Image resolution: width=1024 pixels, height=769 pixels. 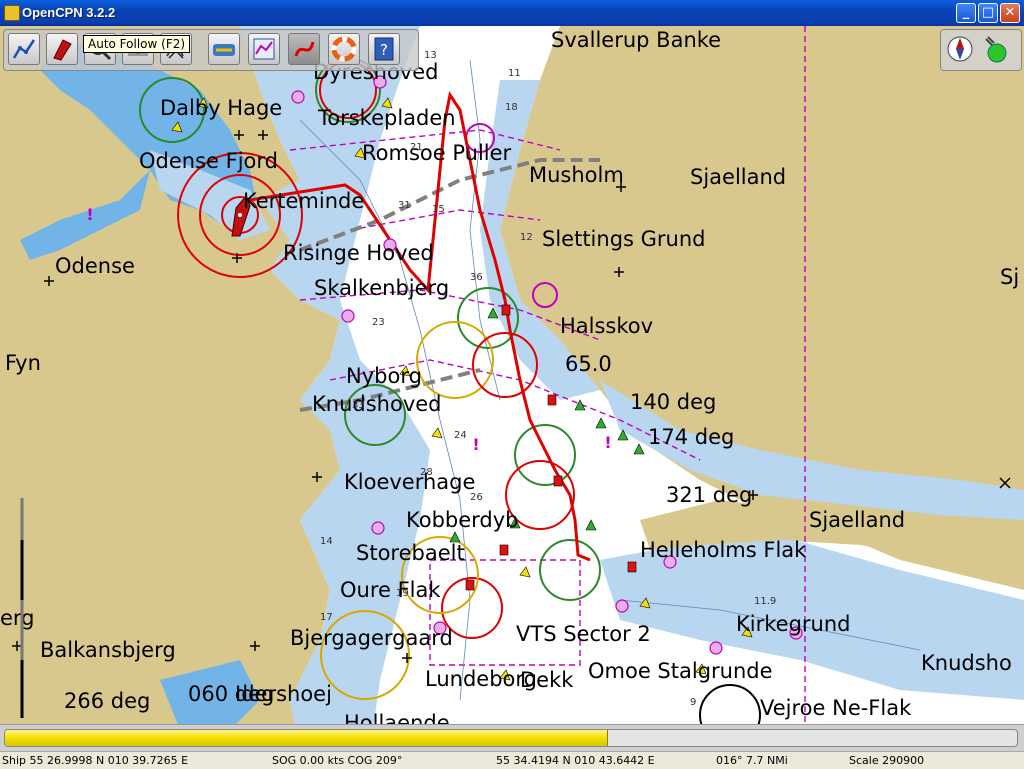 I want to click on depth-sounding: 14, so click(x=326, y=541).